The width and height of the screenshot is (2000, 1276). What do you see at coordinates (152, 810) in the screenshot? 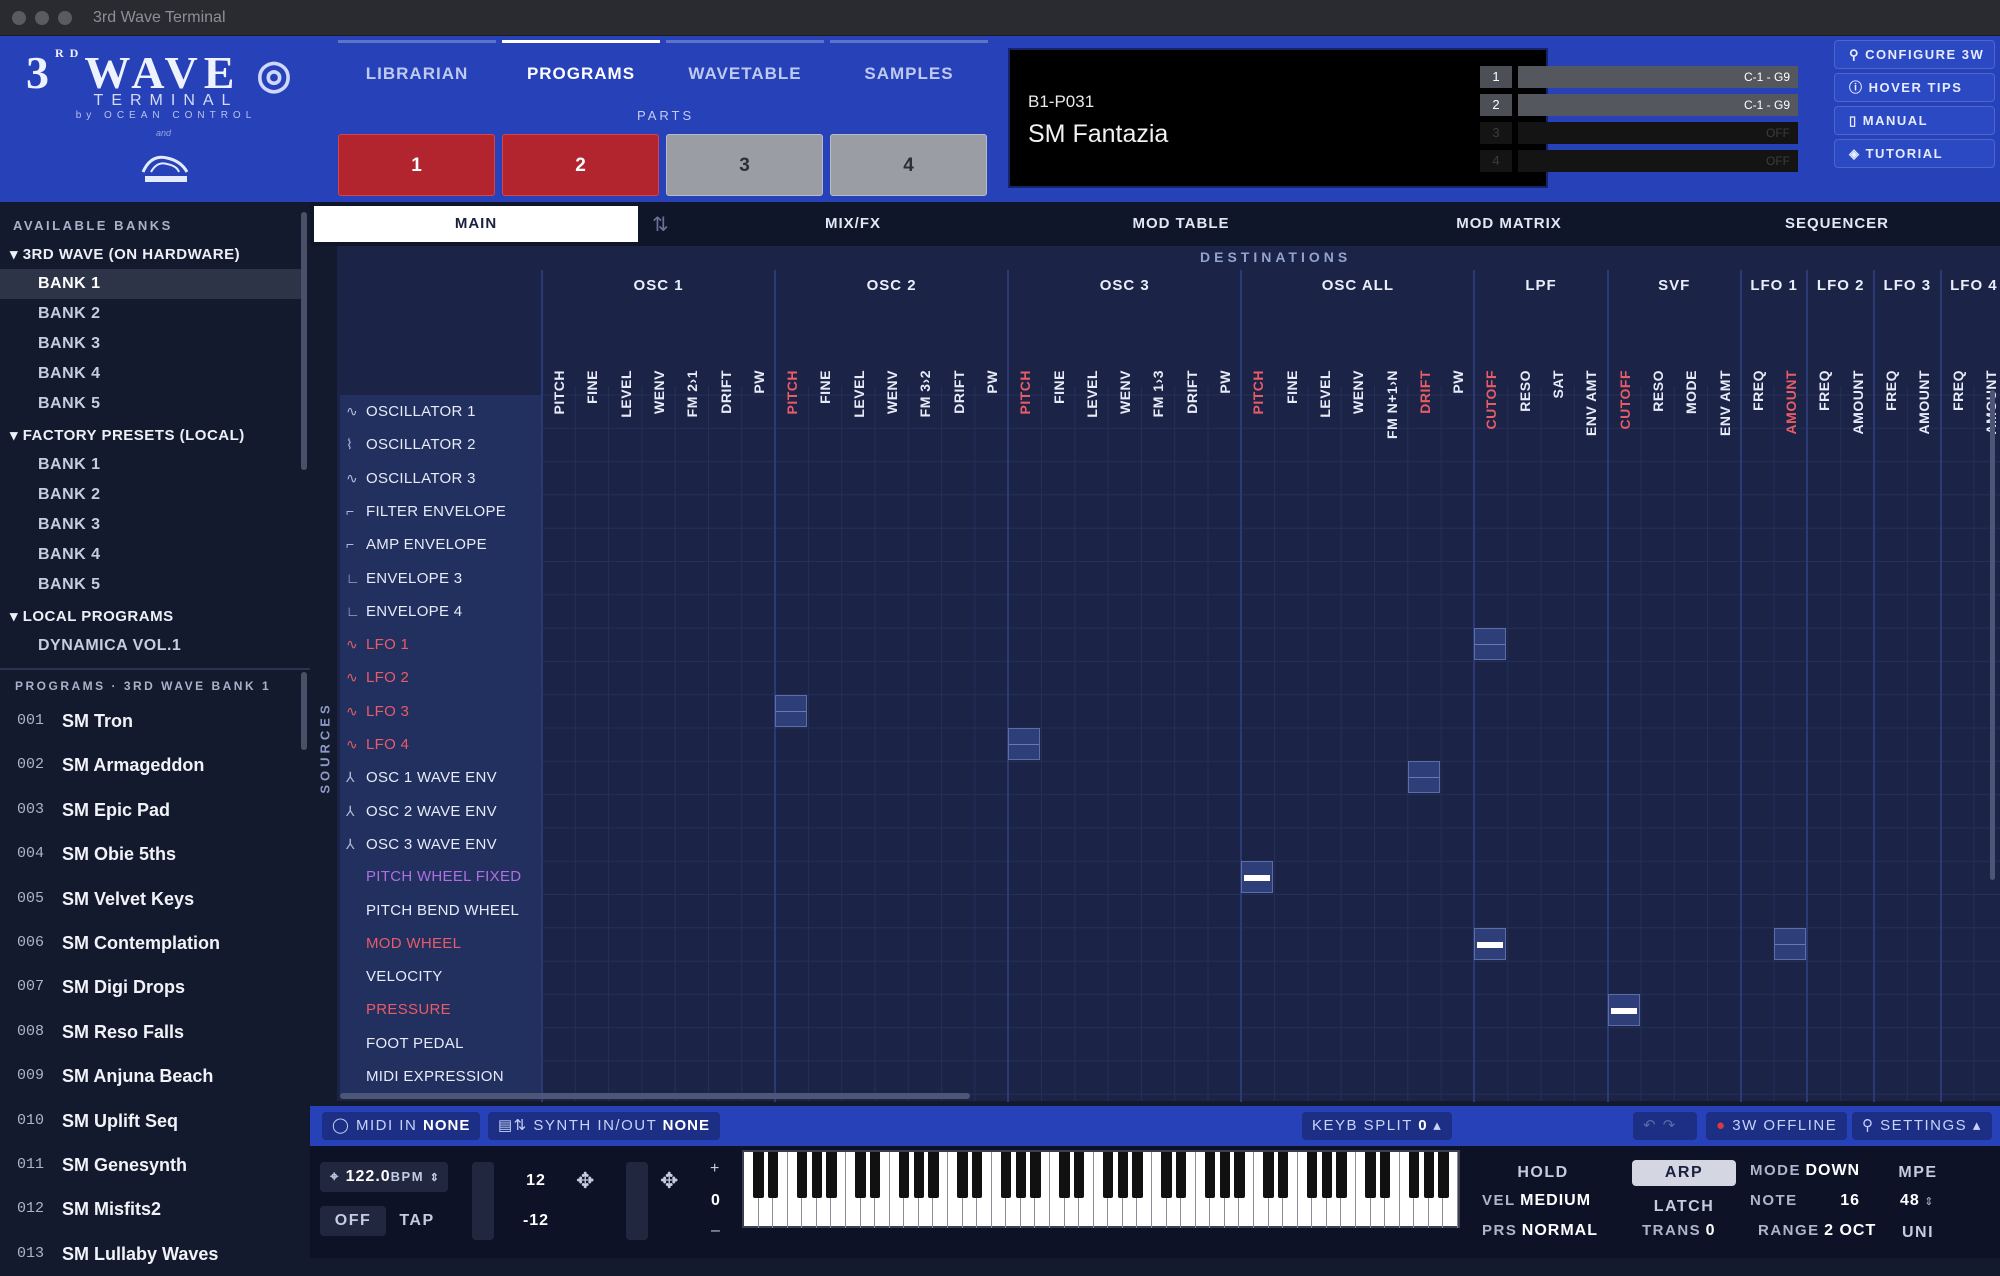
I see `program-list-item: 003 SM Epic Pad` at bounding box center [152, 810].